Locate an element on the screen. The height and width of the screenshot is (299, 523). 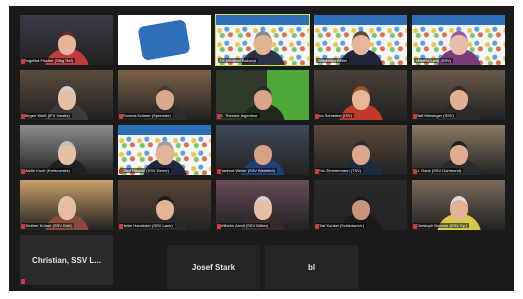
participant-tile: Jürgen Weiß (IFV Vorsitz) is located at coordinates (66, 95).